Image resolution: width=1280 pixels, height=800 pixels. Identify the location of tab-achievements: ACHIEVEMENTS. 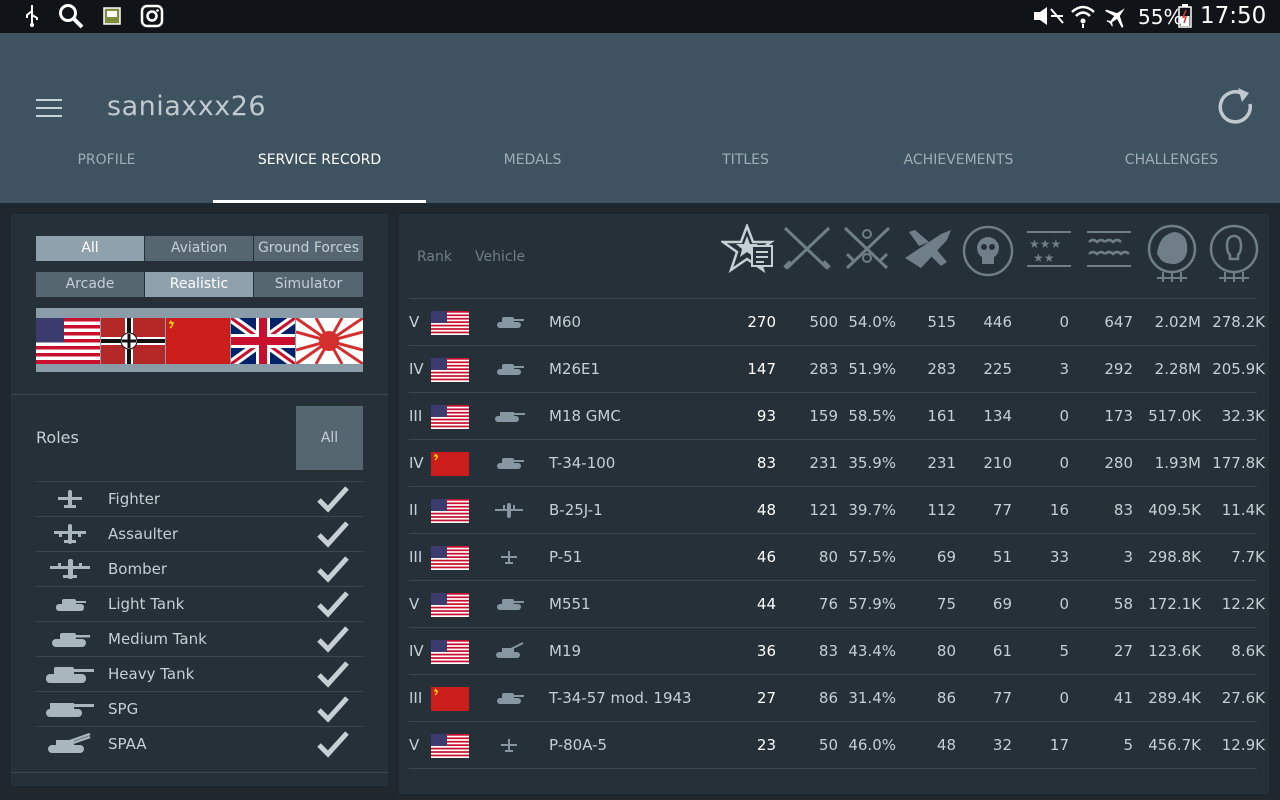
(958, 173).